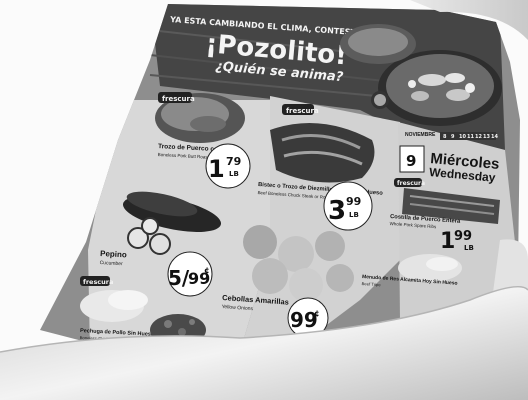 The image size is (528, 400). Describe the element at coordinates (179, 278) in the screenshot. I see `cucumber-price-main: 5/` at that location.